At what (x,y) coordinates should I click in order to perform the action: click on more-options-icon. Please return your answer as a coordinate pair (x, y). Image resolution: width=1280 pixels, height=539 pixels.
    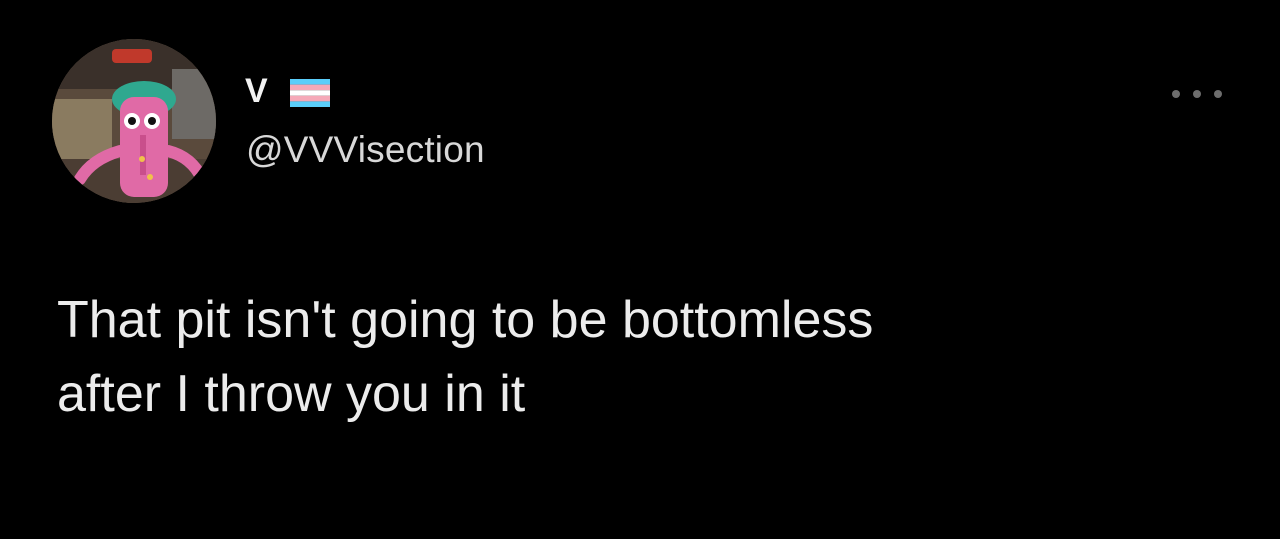
    Looking at the image, I should click on (1197, 94).